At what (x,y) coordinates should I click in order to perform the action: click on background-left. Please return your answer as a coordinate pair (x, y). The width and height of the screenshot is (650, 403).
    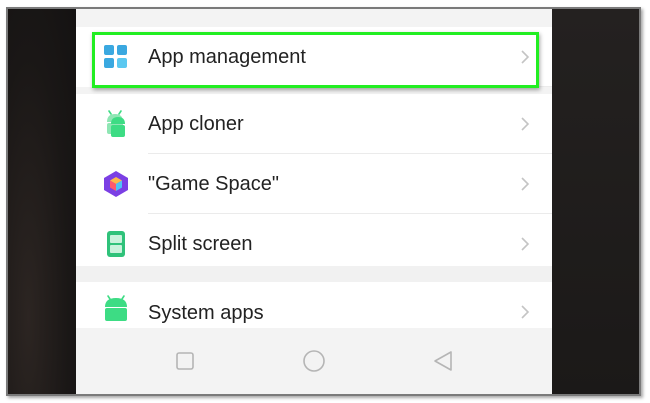
    Looking at the image, I should click on (42, 201).